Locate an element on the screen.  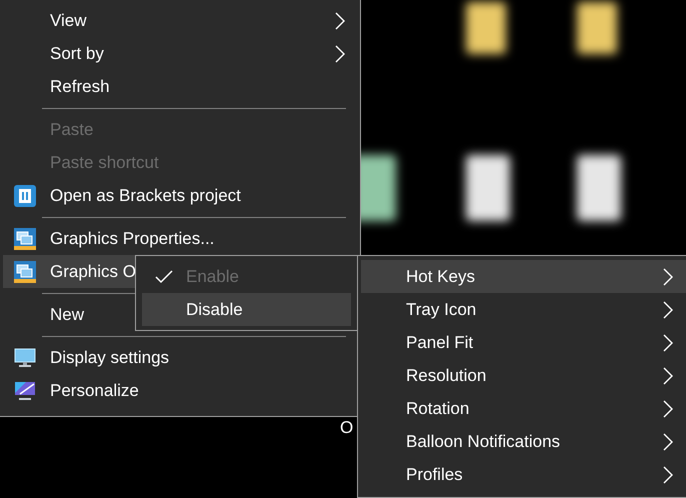
monitor-icon is located at coordinates (25, 357).